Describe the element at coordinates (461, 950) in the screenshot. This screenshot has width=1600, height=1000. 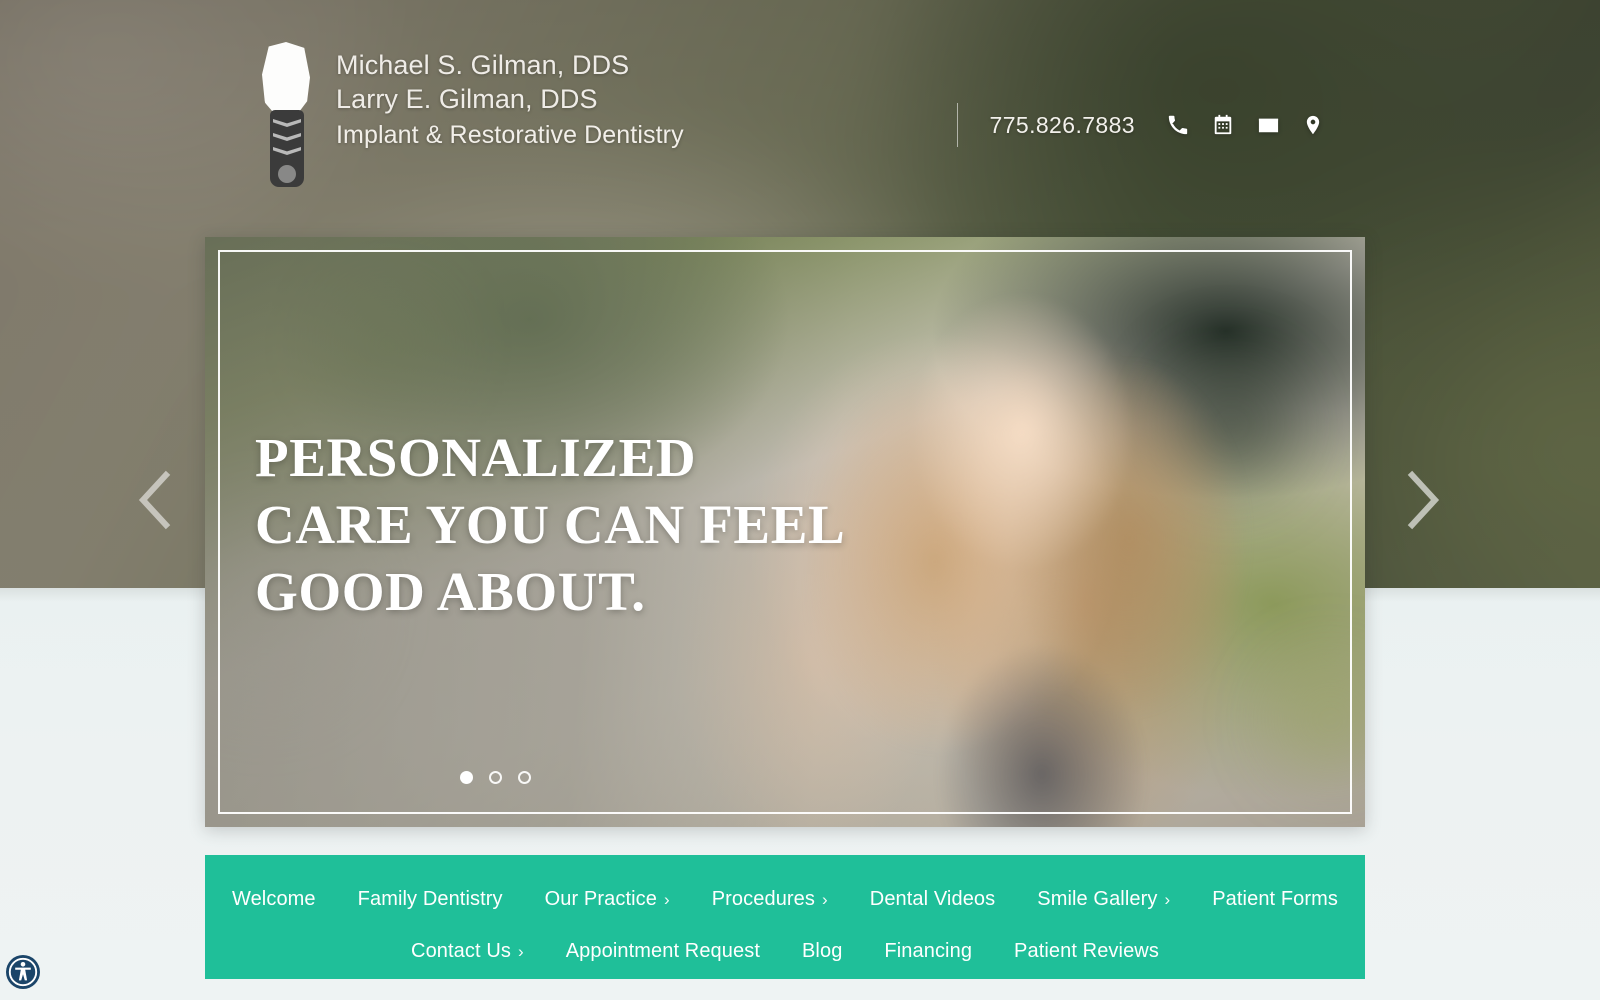
I see `nav-label: Contact Us` at that location.